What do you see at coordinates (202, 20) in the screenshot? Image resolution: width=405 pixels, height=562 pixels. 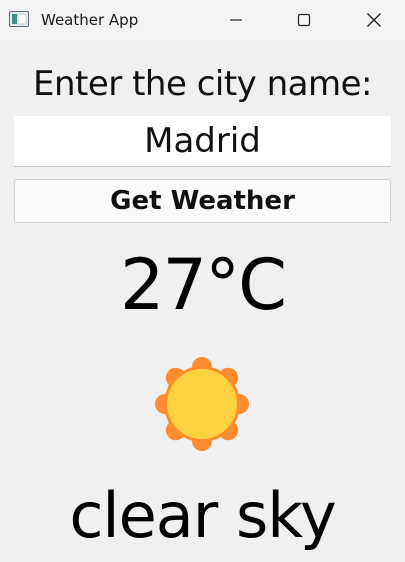 I see `title-bar: Weather App` at bounding box center [202, 20].